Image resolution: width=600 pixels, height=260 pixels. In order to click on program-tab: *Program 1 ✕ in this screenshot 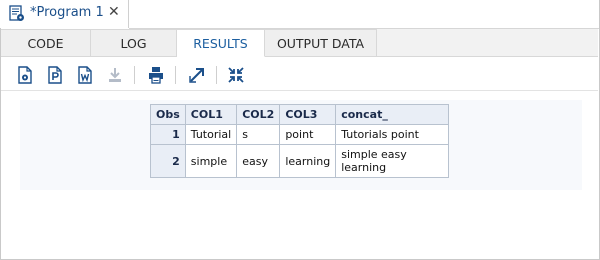, I will do `click(64, 14)`.